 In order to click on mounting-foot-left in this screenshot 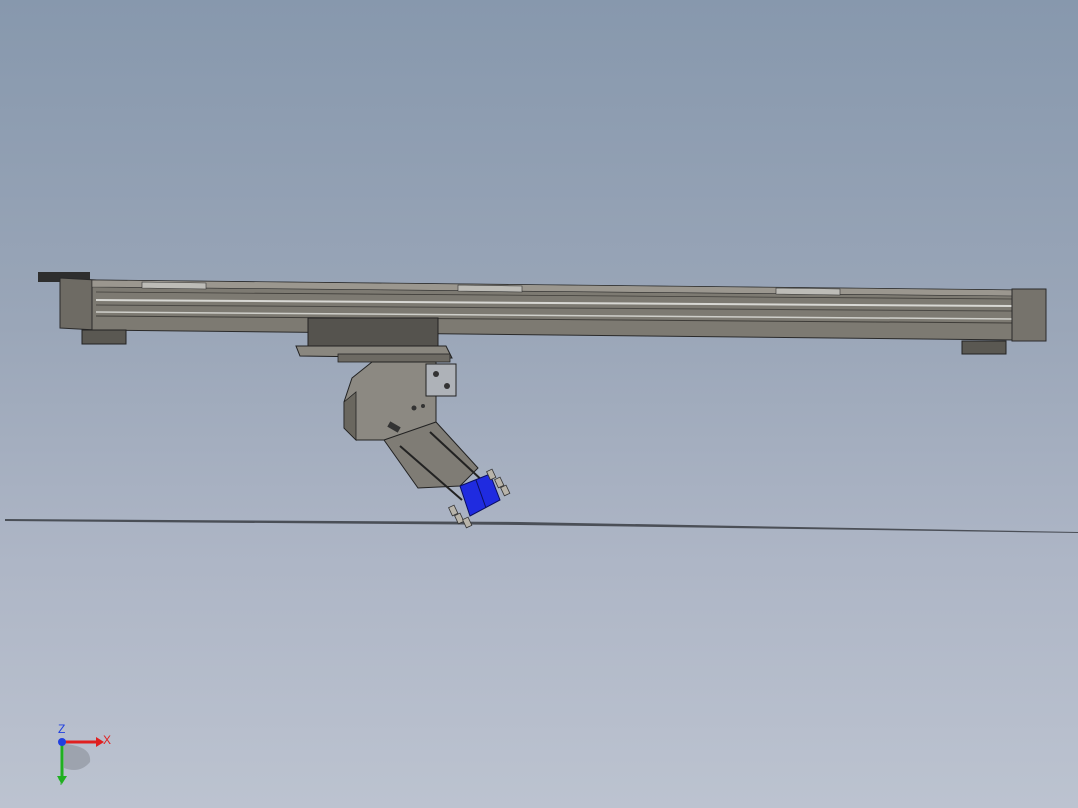, I will do `click(104, 337)`.